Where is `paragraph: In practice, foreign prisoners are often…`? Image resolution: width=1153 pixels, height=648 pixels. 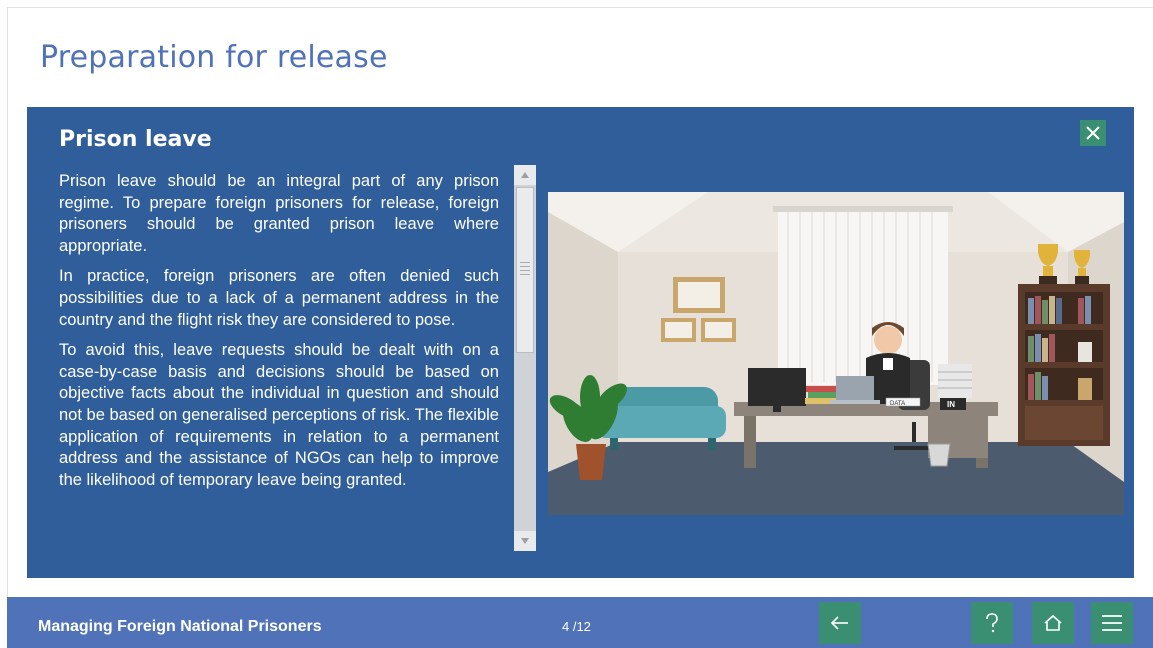
paragraph: In practice, foreign prisoners are often… is located at coordinates (279, 298).